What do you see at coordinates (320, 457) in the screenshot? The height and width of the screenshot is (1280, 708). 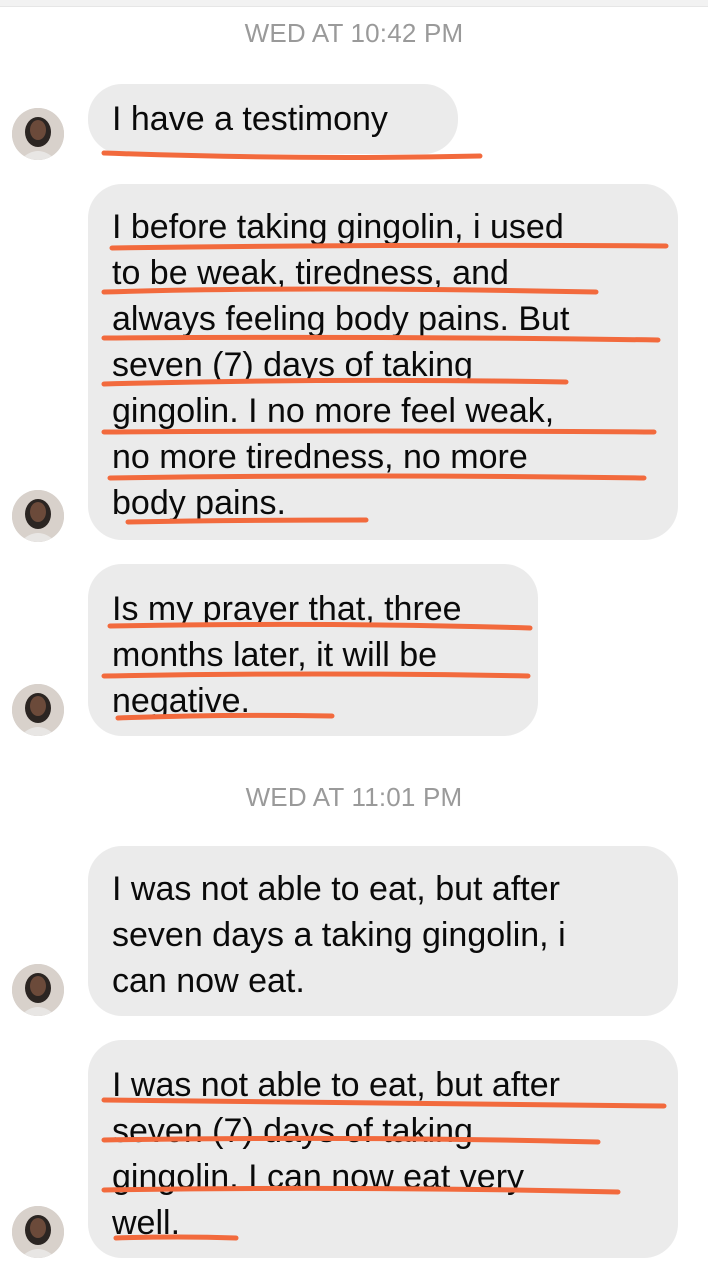 I see `message-line: no more tiredness, no more` at bounding box center [320, 457].